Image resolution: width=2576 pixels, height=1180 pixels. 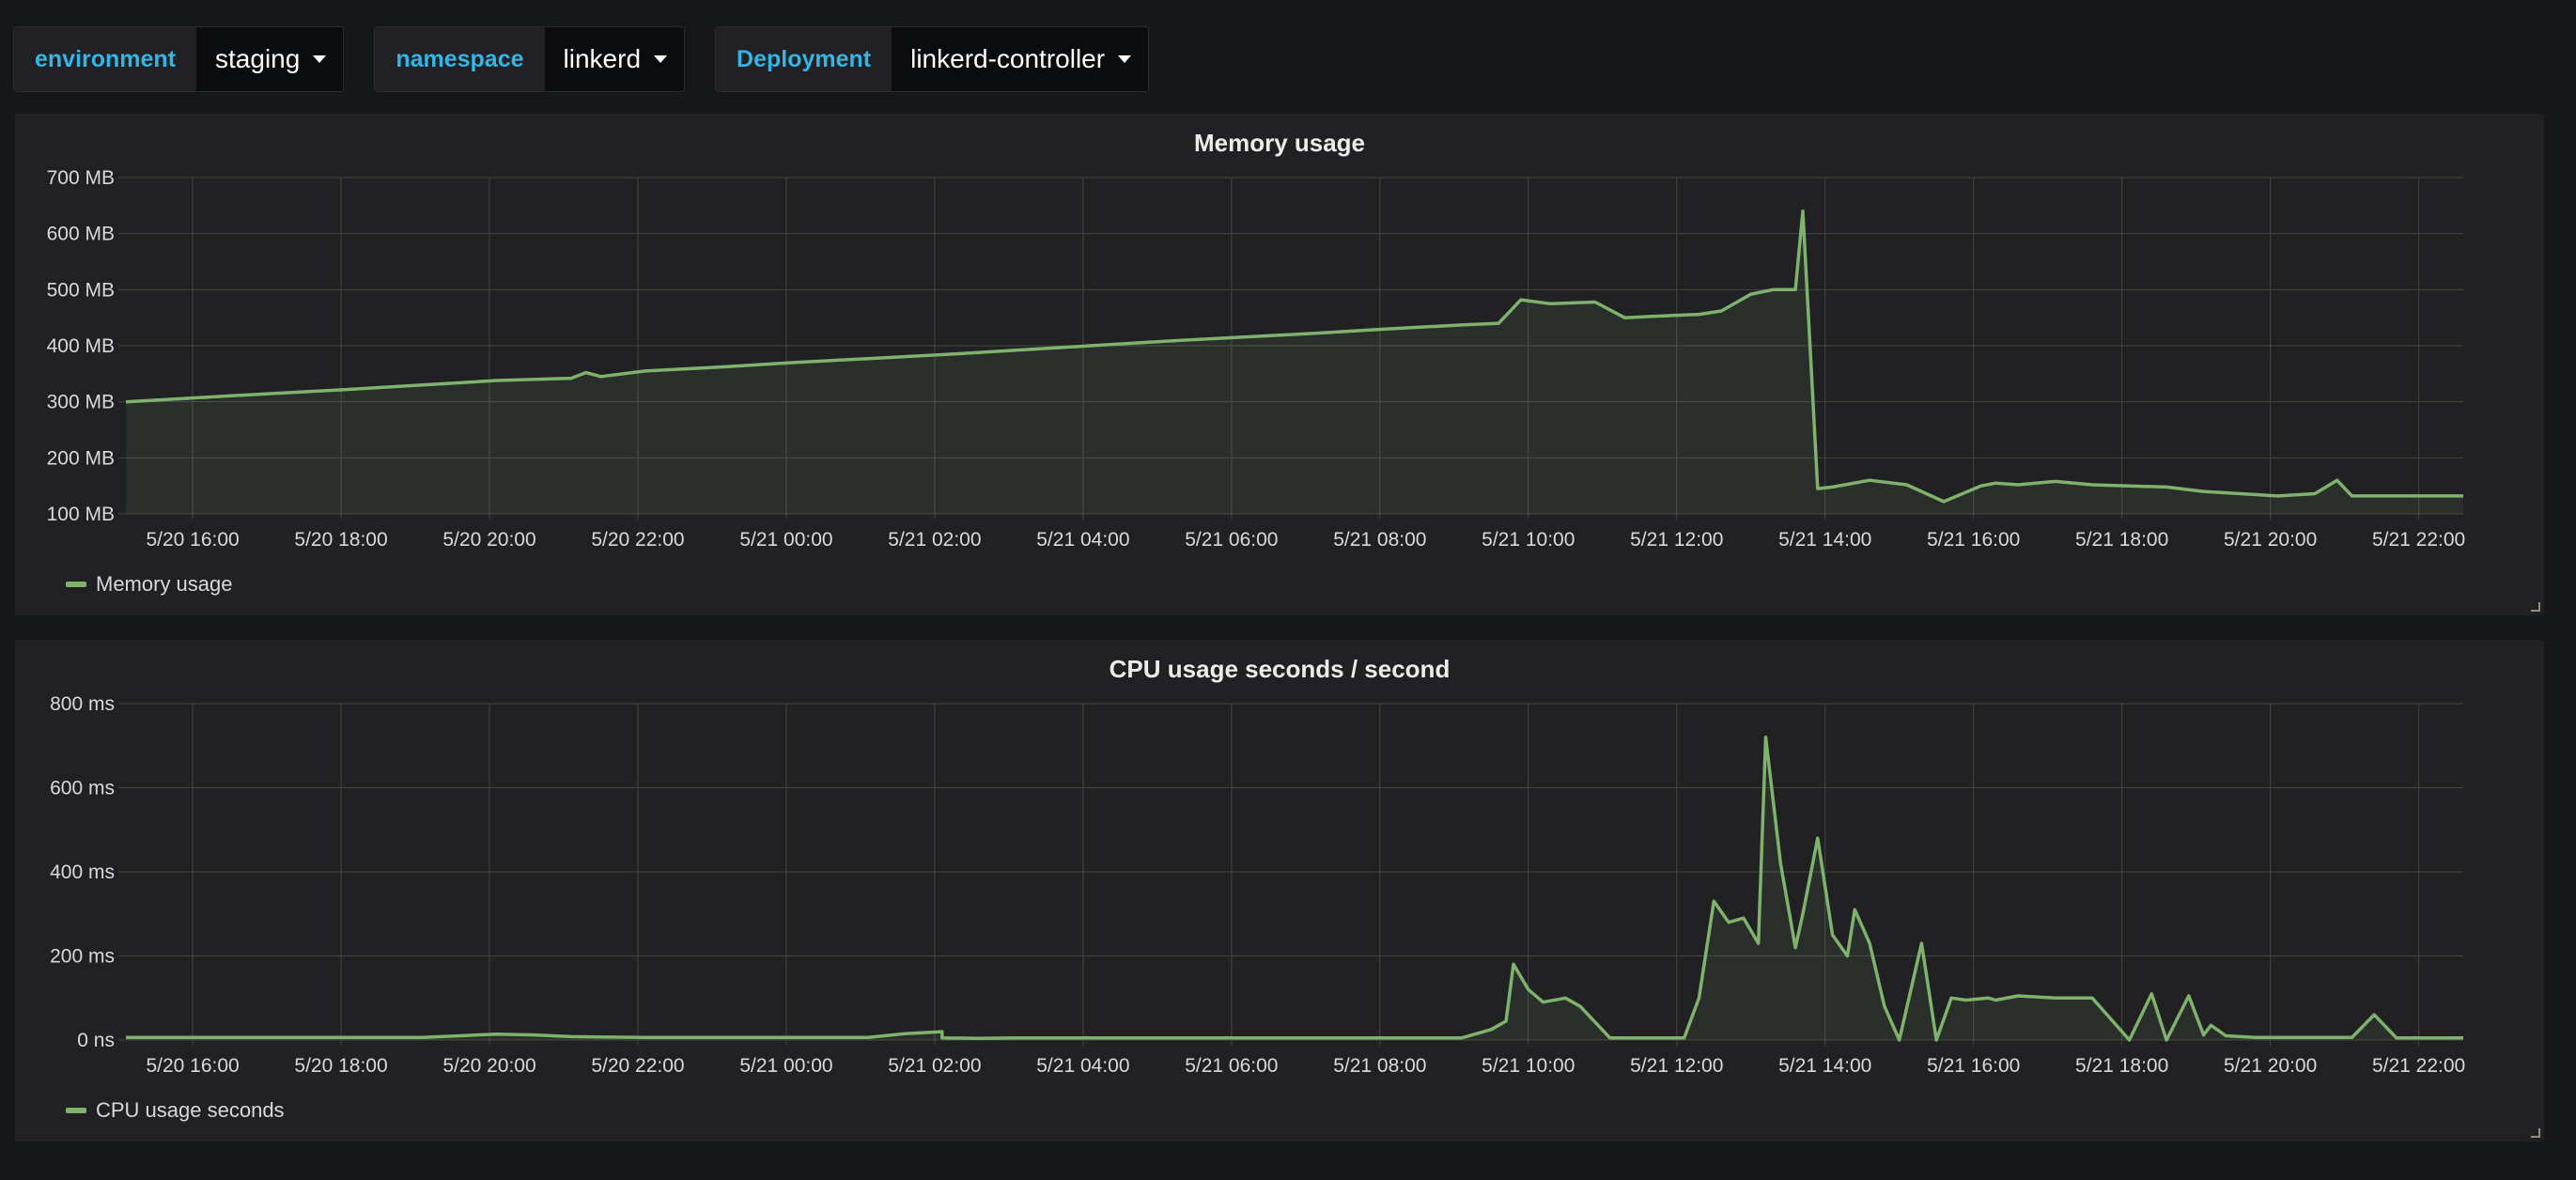 What do you see at coordinates (81, 346) in the screenshot?
I see `y-axis-tick-label: 400 MB` at bounding box center [81, 346].